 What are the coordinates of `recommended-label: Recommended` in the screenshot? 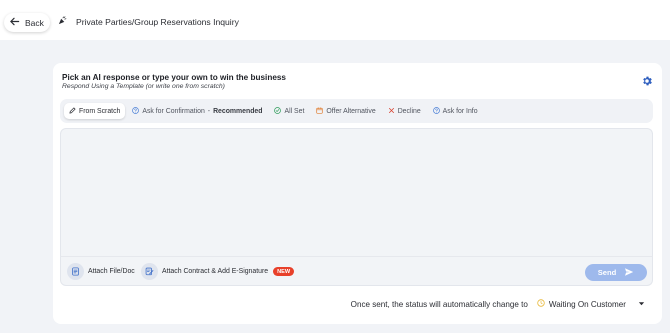 It's located at (238, 111).